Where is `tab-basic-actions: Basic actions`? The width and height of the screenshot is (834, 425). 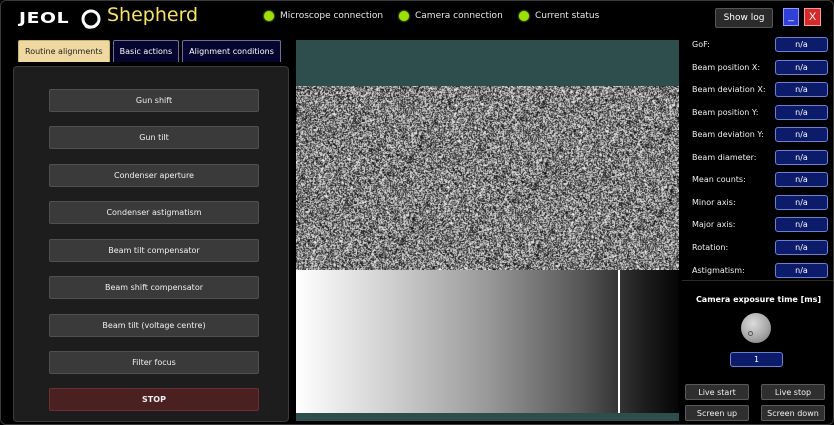 tab-basic-actions: Basic actions is located at coordinates (146, 51).